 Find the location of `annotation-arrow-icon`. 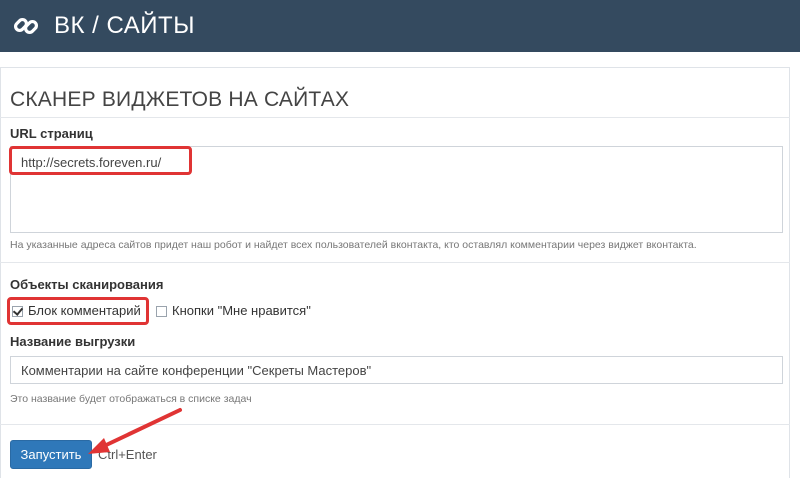

annotation-arrow-icon is located at coordinates (135, 431).